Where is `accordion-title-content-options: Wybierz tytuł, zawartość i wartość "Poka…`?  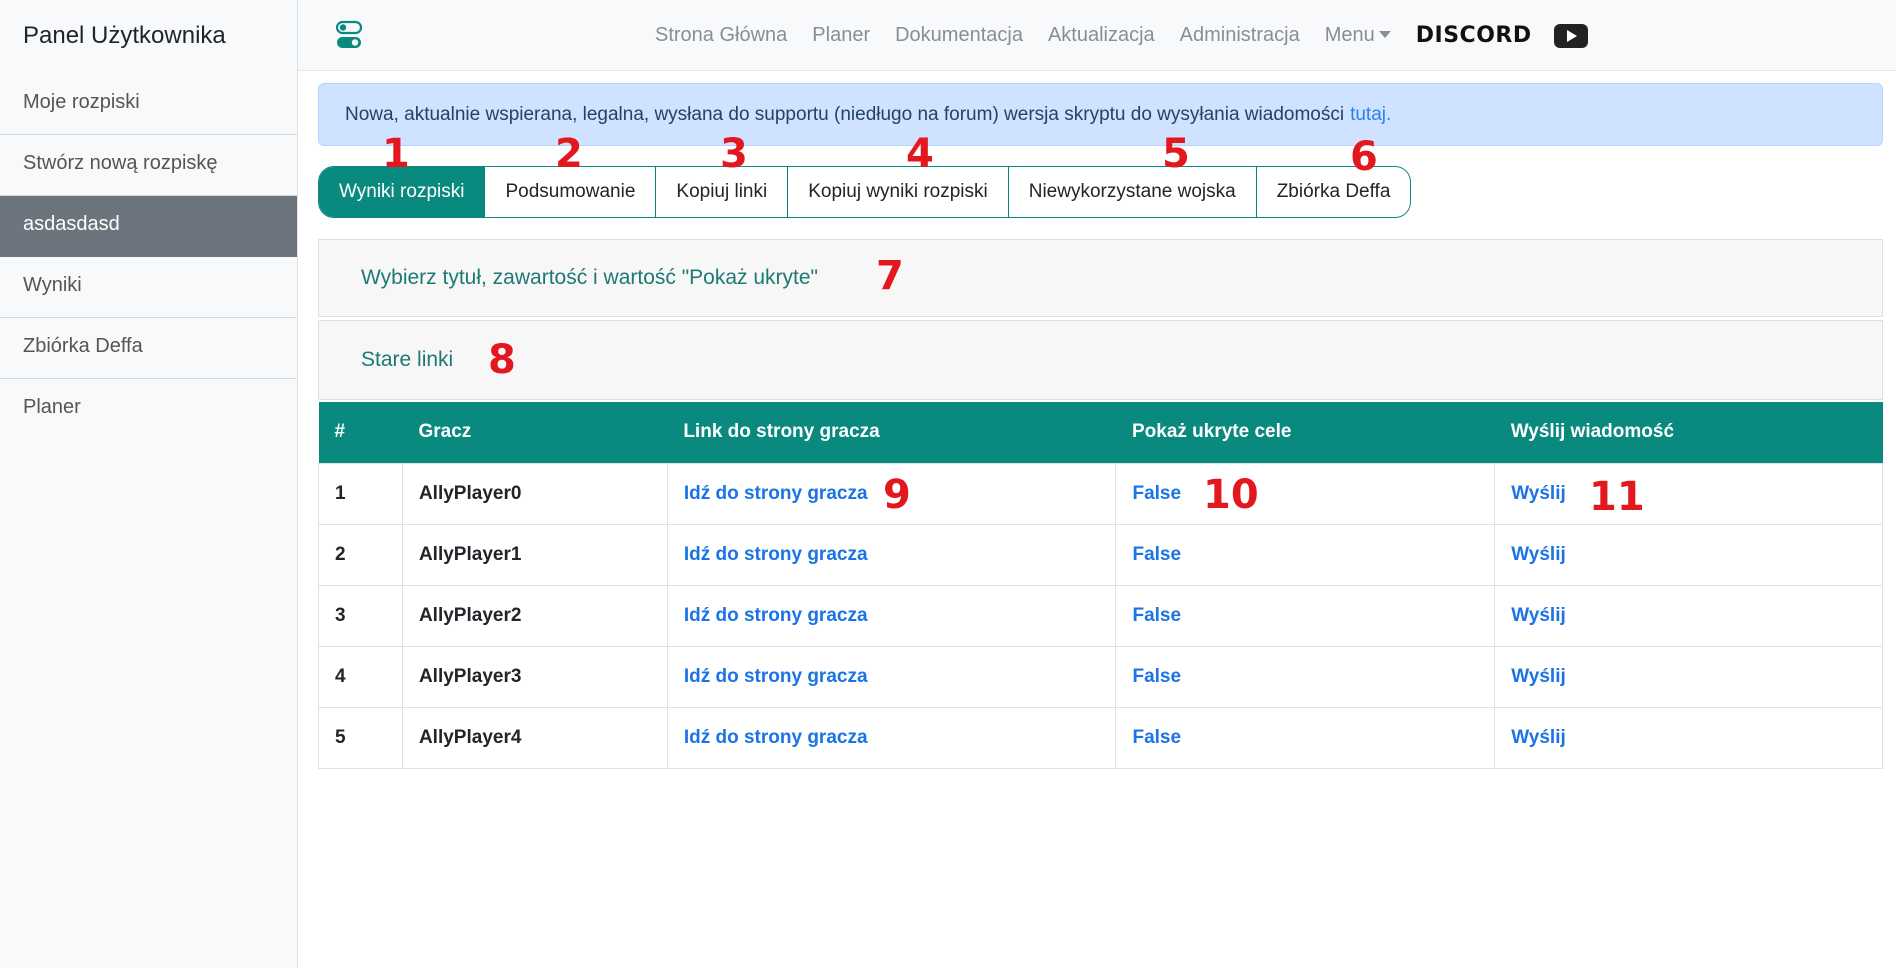
accordion-title-content-options: Wybierz tytuł, zawartość i wartość "Poka… is located at coordinates (1100, 278).